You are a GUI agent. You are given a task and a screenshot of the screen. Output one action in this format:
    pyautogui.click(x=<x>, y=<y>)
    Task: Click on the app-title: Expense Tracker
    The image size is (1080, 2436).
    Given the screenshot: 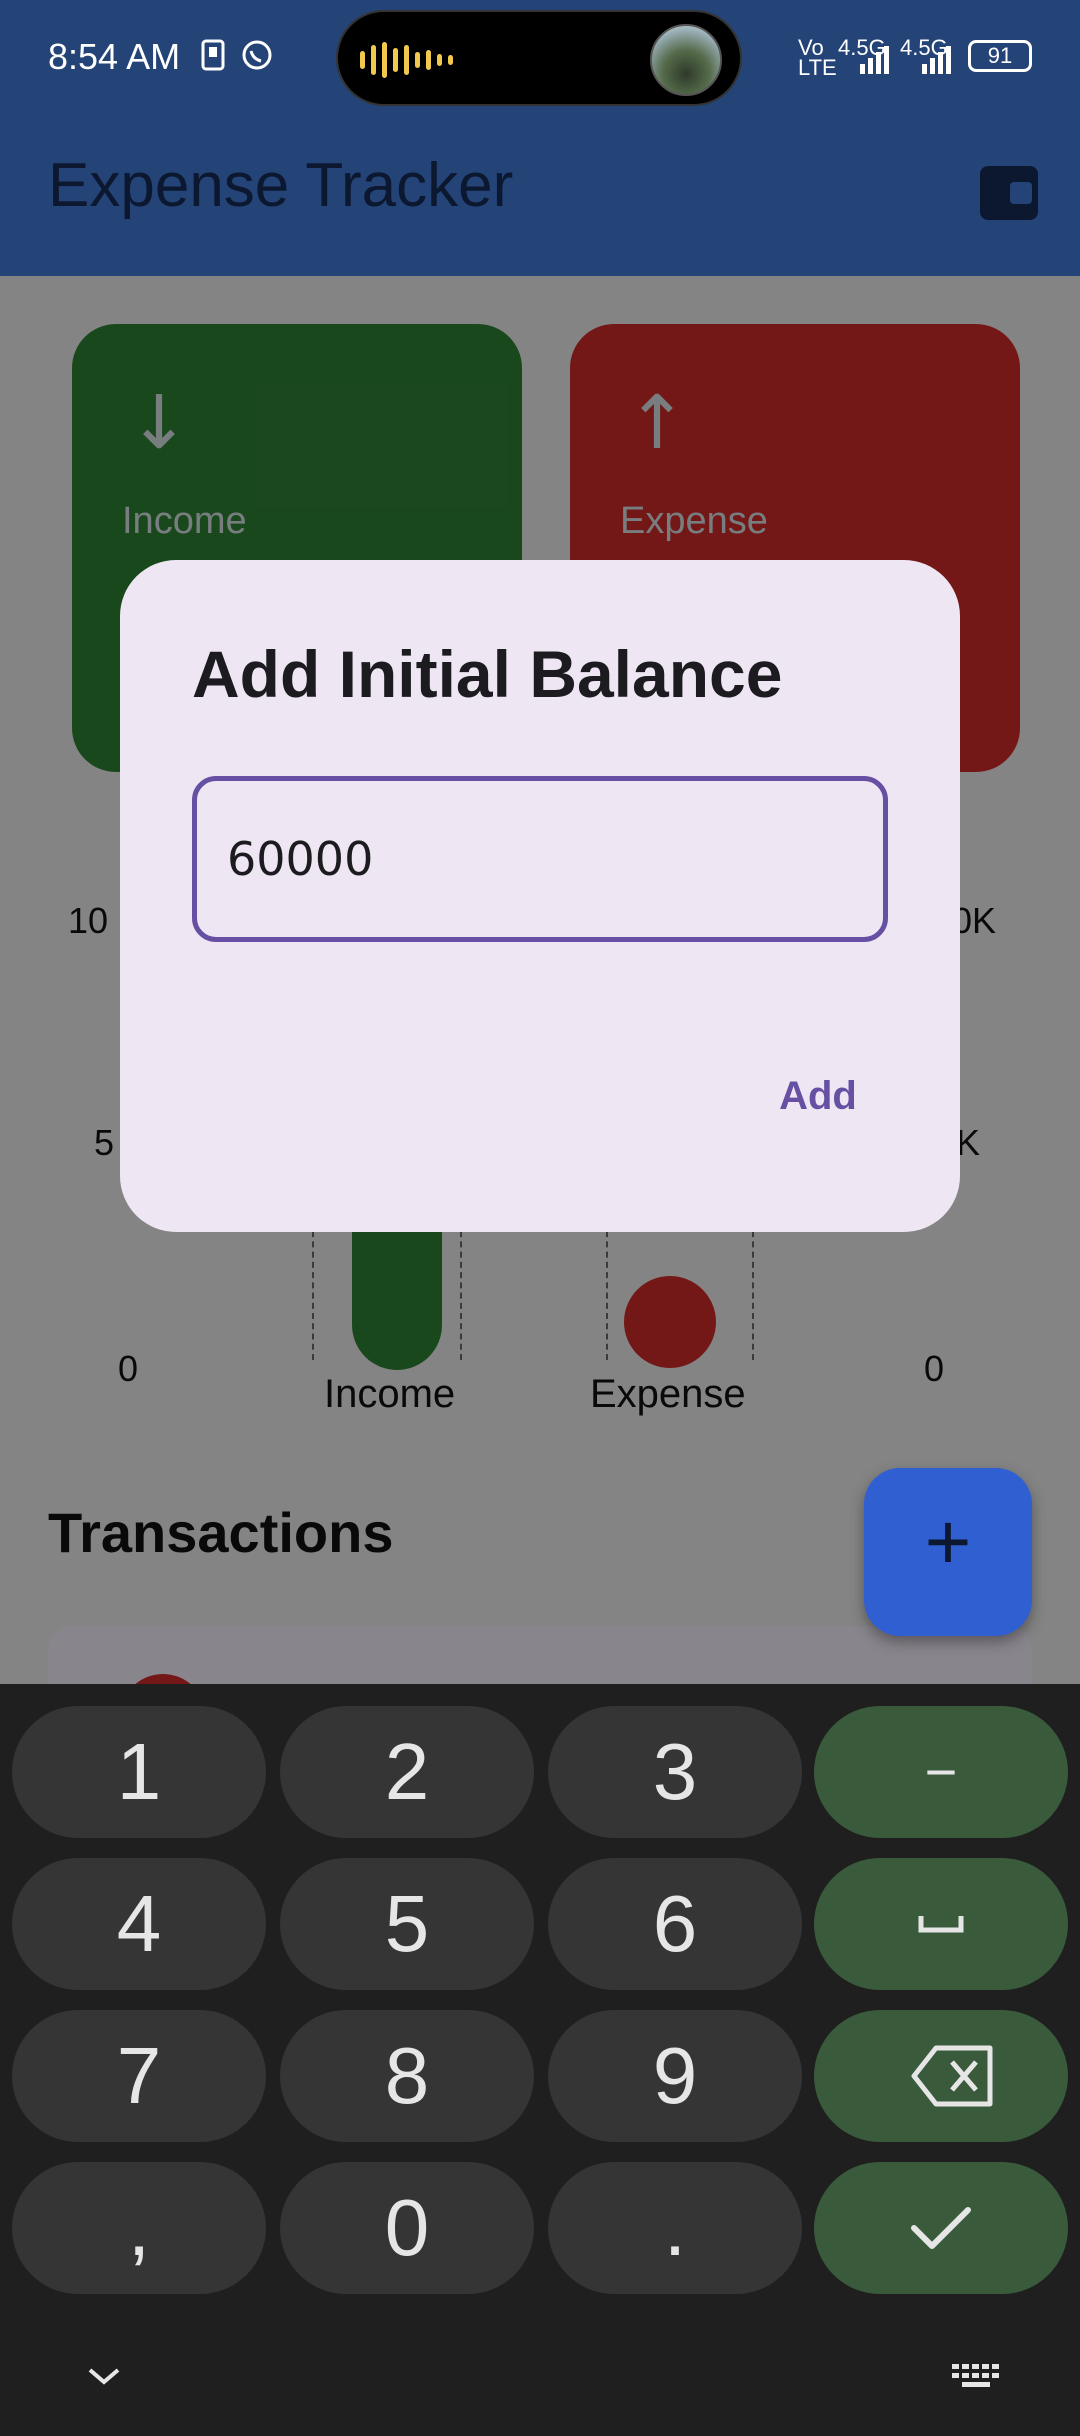 What is the action you would take?
    pyautogui.click(x=281, y=185)
    